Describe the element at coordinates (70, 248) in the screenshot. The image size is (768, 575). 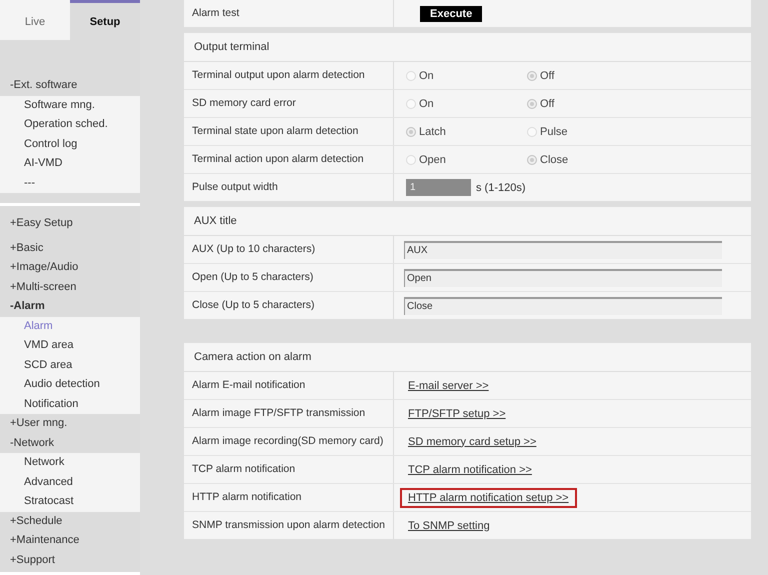
I see `menu-section: +Basic` at that location.